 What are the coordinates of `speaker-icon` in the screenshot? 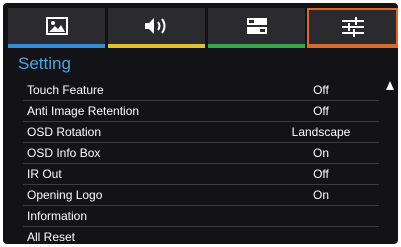 It's located at (154, 26).